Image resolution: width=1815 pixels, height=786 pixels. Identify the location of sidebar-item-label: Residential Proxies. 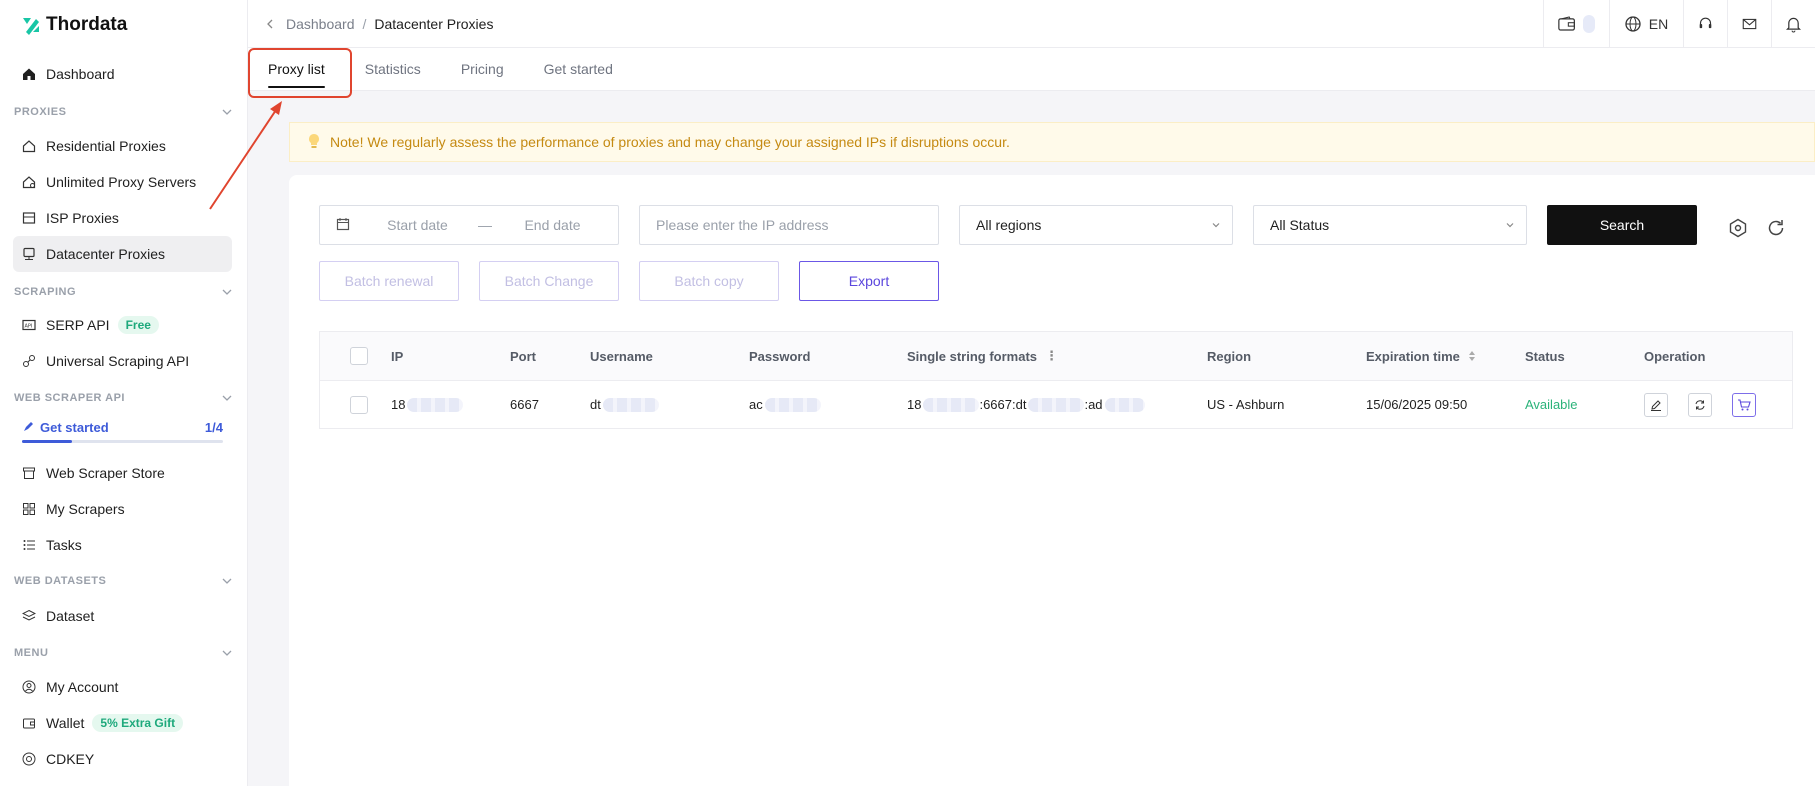
(106, 146).